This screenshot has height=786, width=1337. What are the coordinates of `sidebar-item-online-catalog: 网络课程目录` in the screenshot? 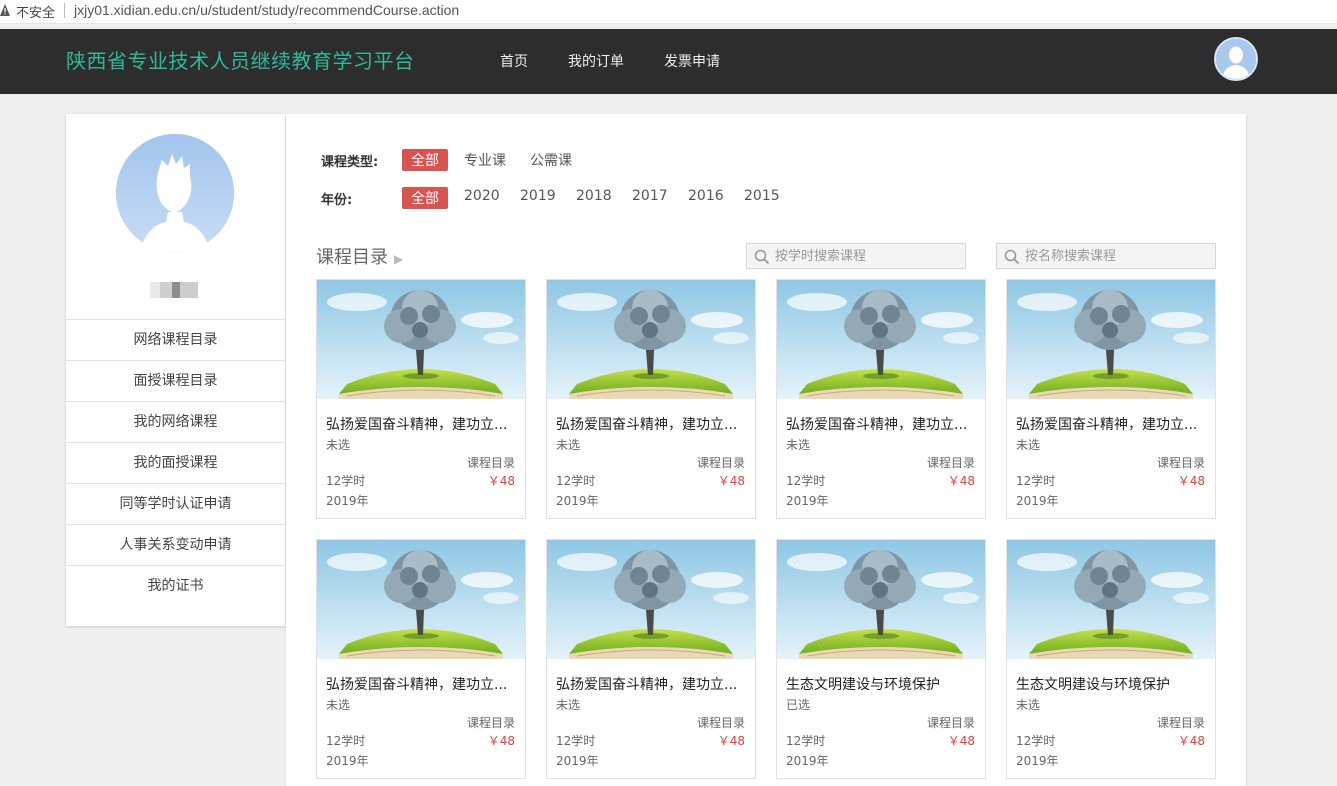 It's located at (175, 339).